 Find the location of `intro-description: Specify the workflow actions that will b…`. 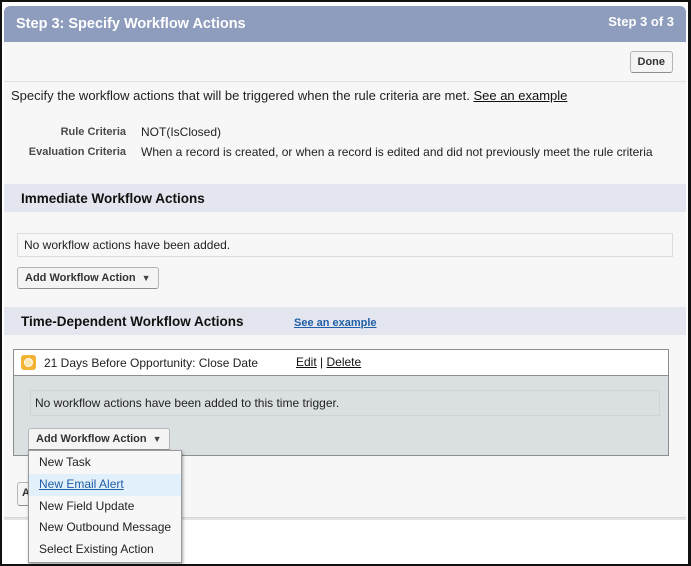

intro-description: Specify the workflow actions that will b… is located at coordinates (240, 95).